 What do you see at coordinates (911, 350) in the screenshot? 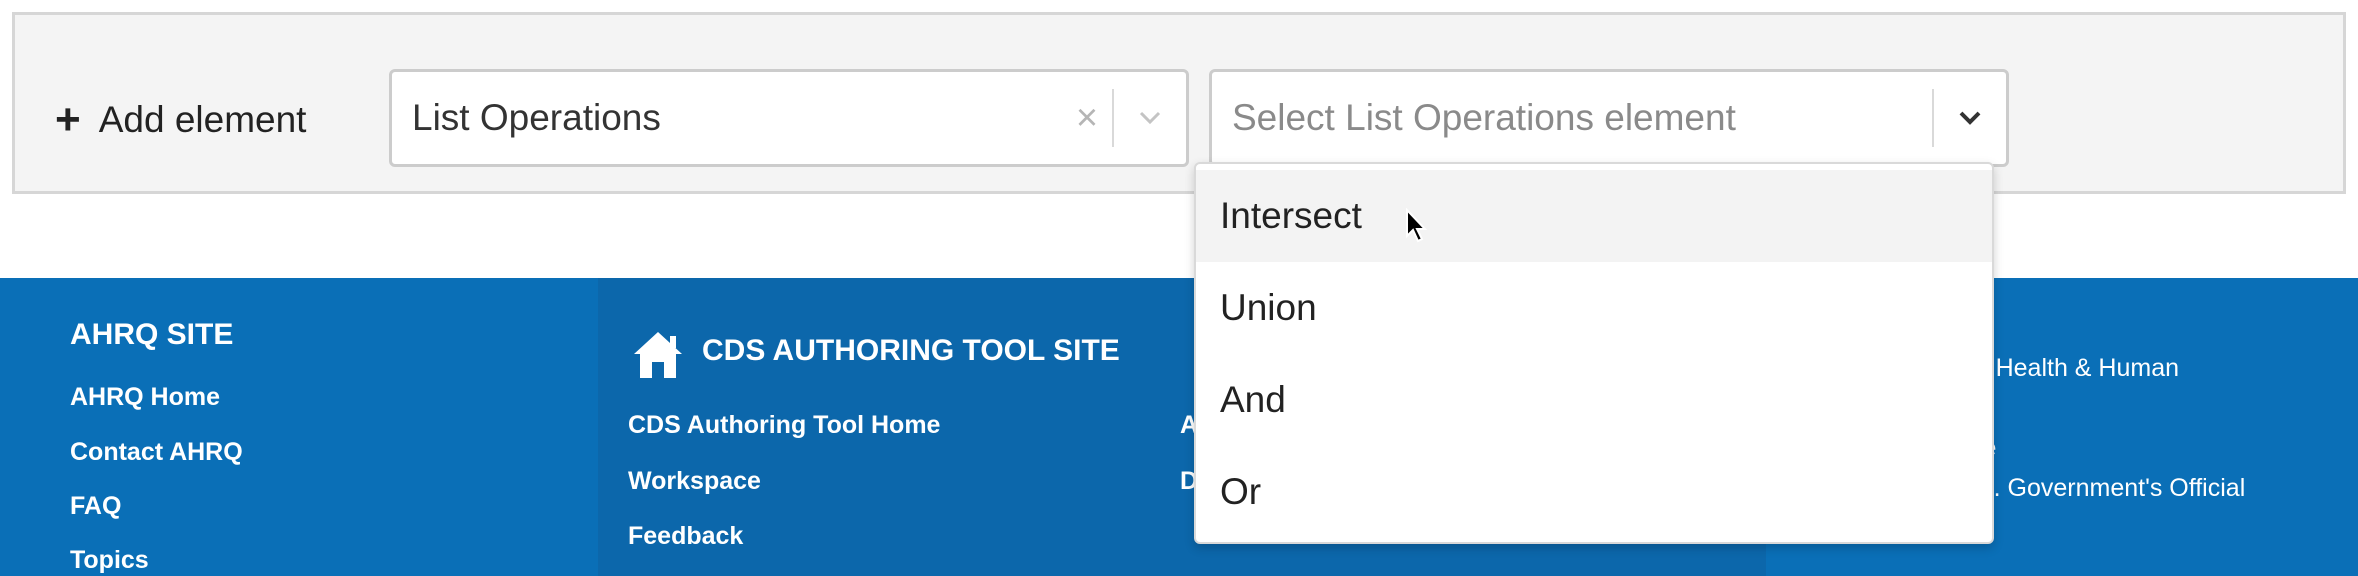
I see `cds-site-heading: CDS AUTHORING TOOL SITE` at bounding box center [911, 350].